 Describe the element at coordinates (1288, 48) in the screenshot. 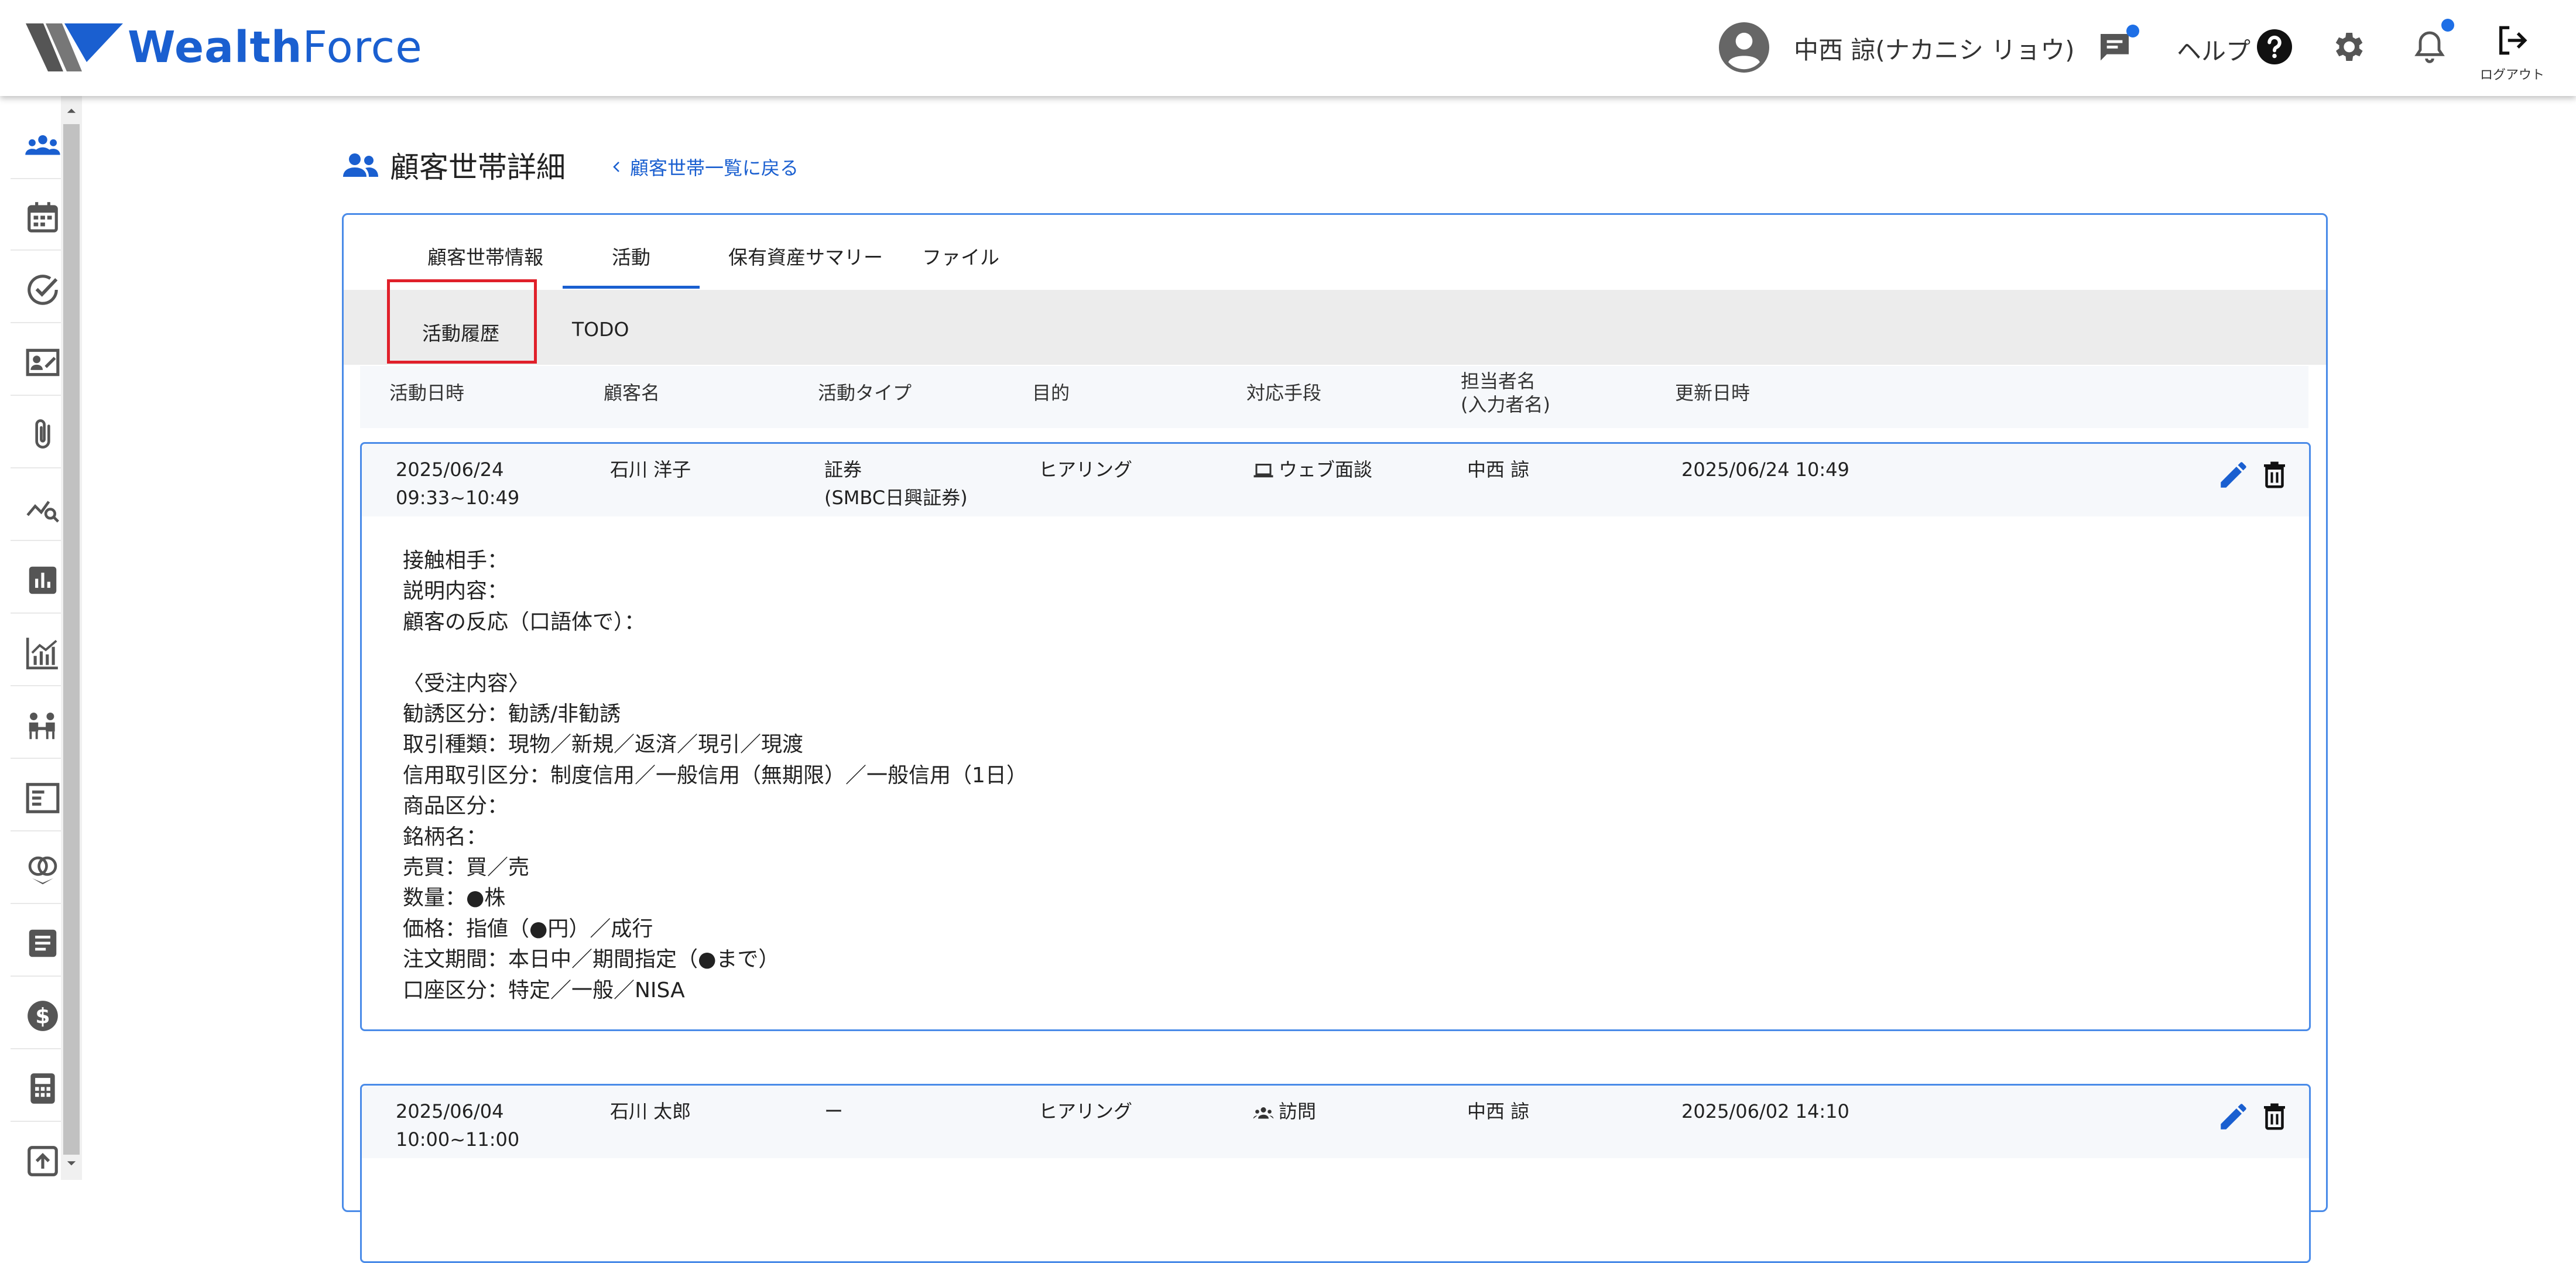

I see `top-header: WealthForce 中西 諒(ナカニシ リョウ) ヘルプ ログアウト` at that location.